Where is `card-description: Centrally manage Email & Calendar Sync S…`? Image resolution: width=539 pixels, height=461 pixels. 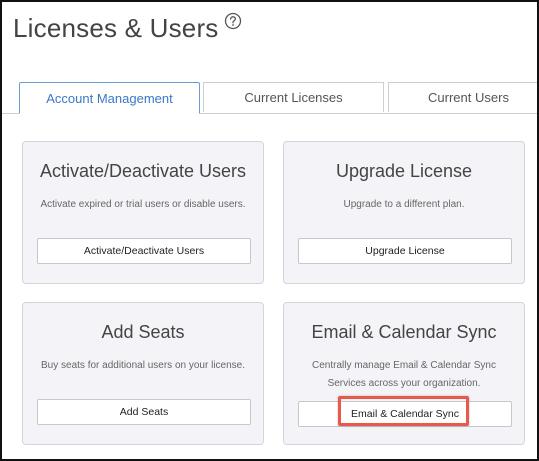 card-description: Centrally manage Email & Calendar Sync S… is located at coordinates (404, 374).